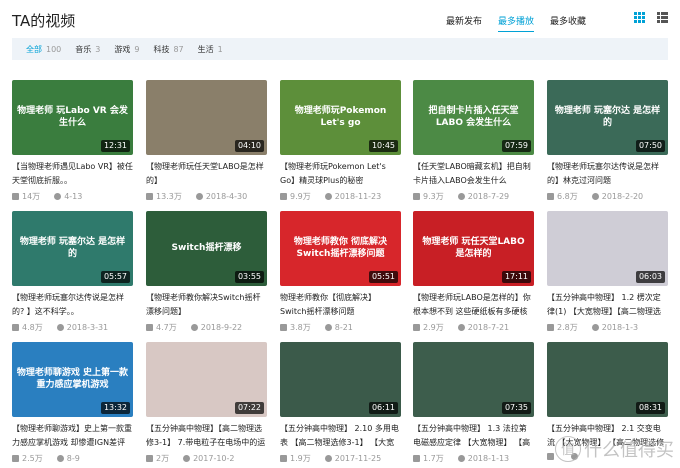 The image size is (680, 468). I want to click on sort-tabs: 最新发布 最多播放 最多收藏, so click(516, 23).